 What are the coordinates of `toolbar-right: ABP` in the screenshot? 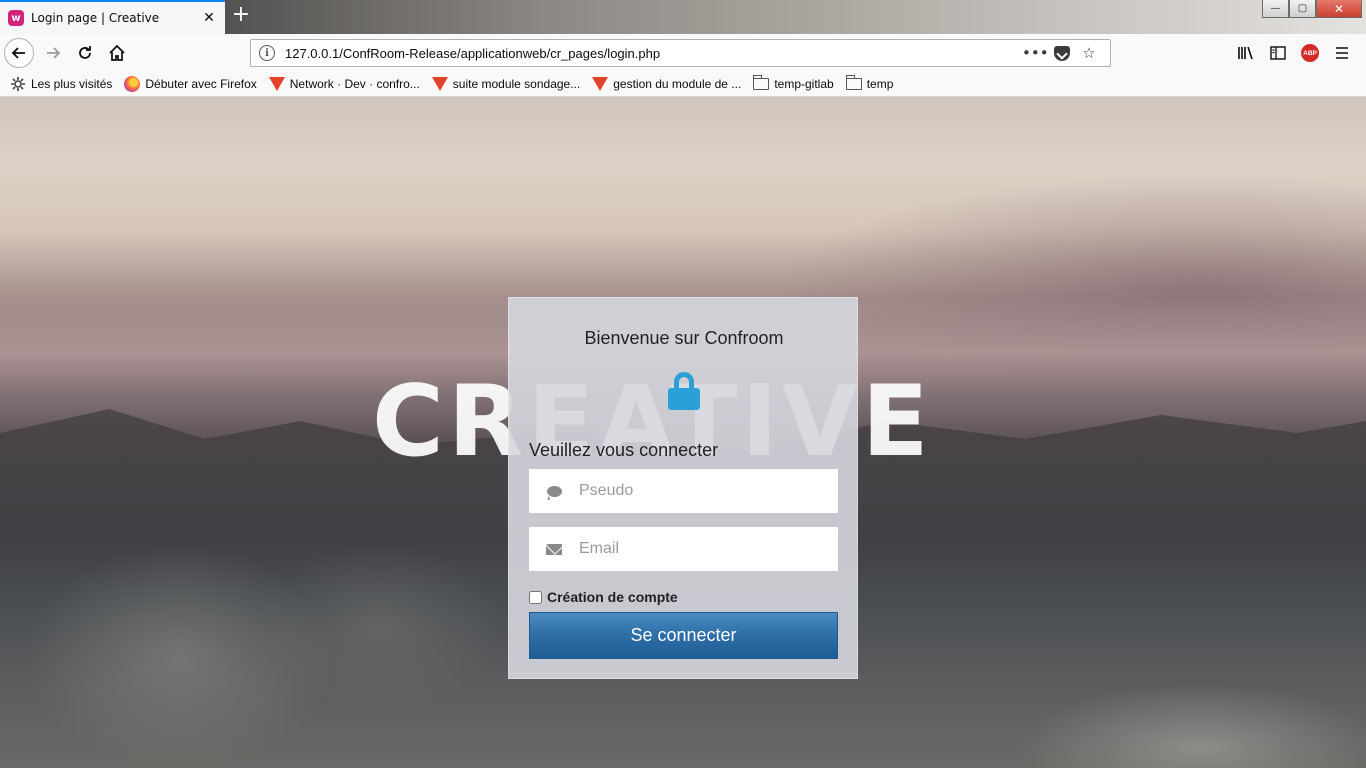 It's located at (1294, 53).